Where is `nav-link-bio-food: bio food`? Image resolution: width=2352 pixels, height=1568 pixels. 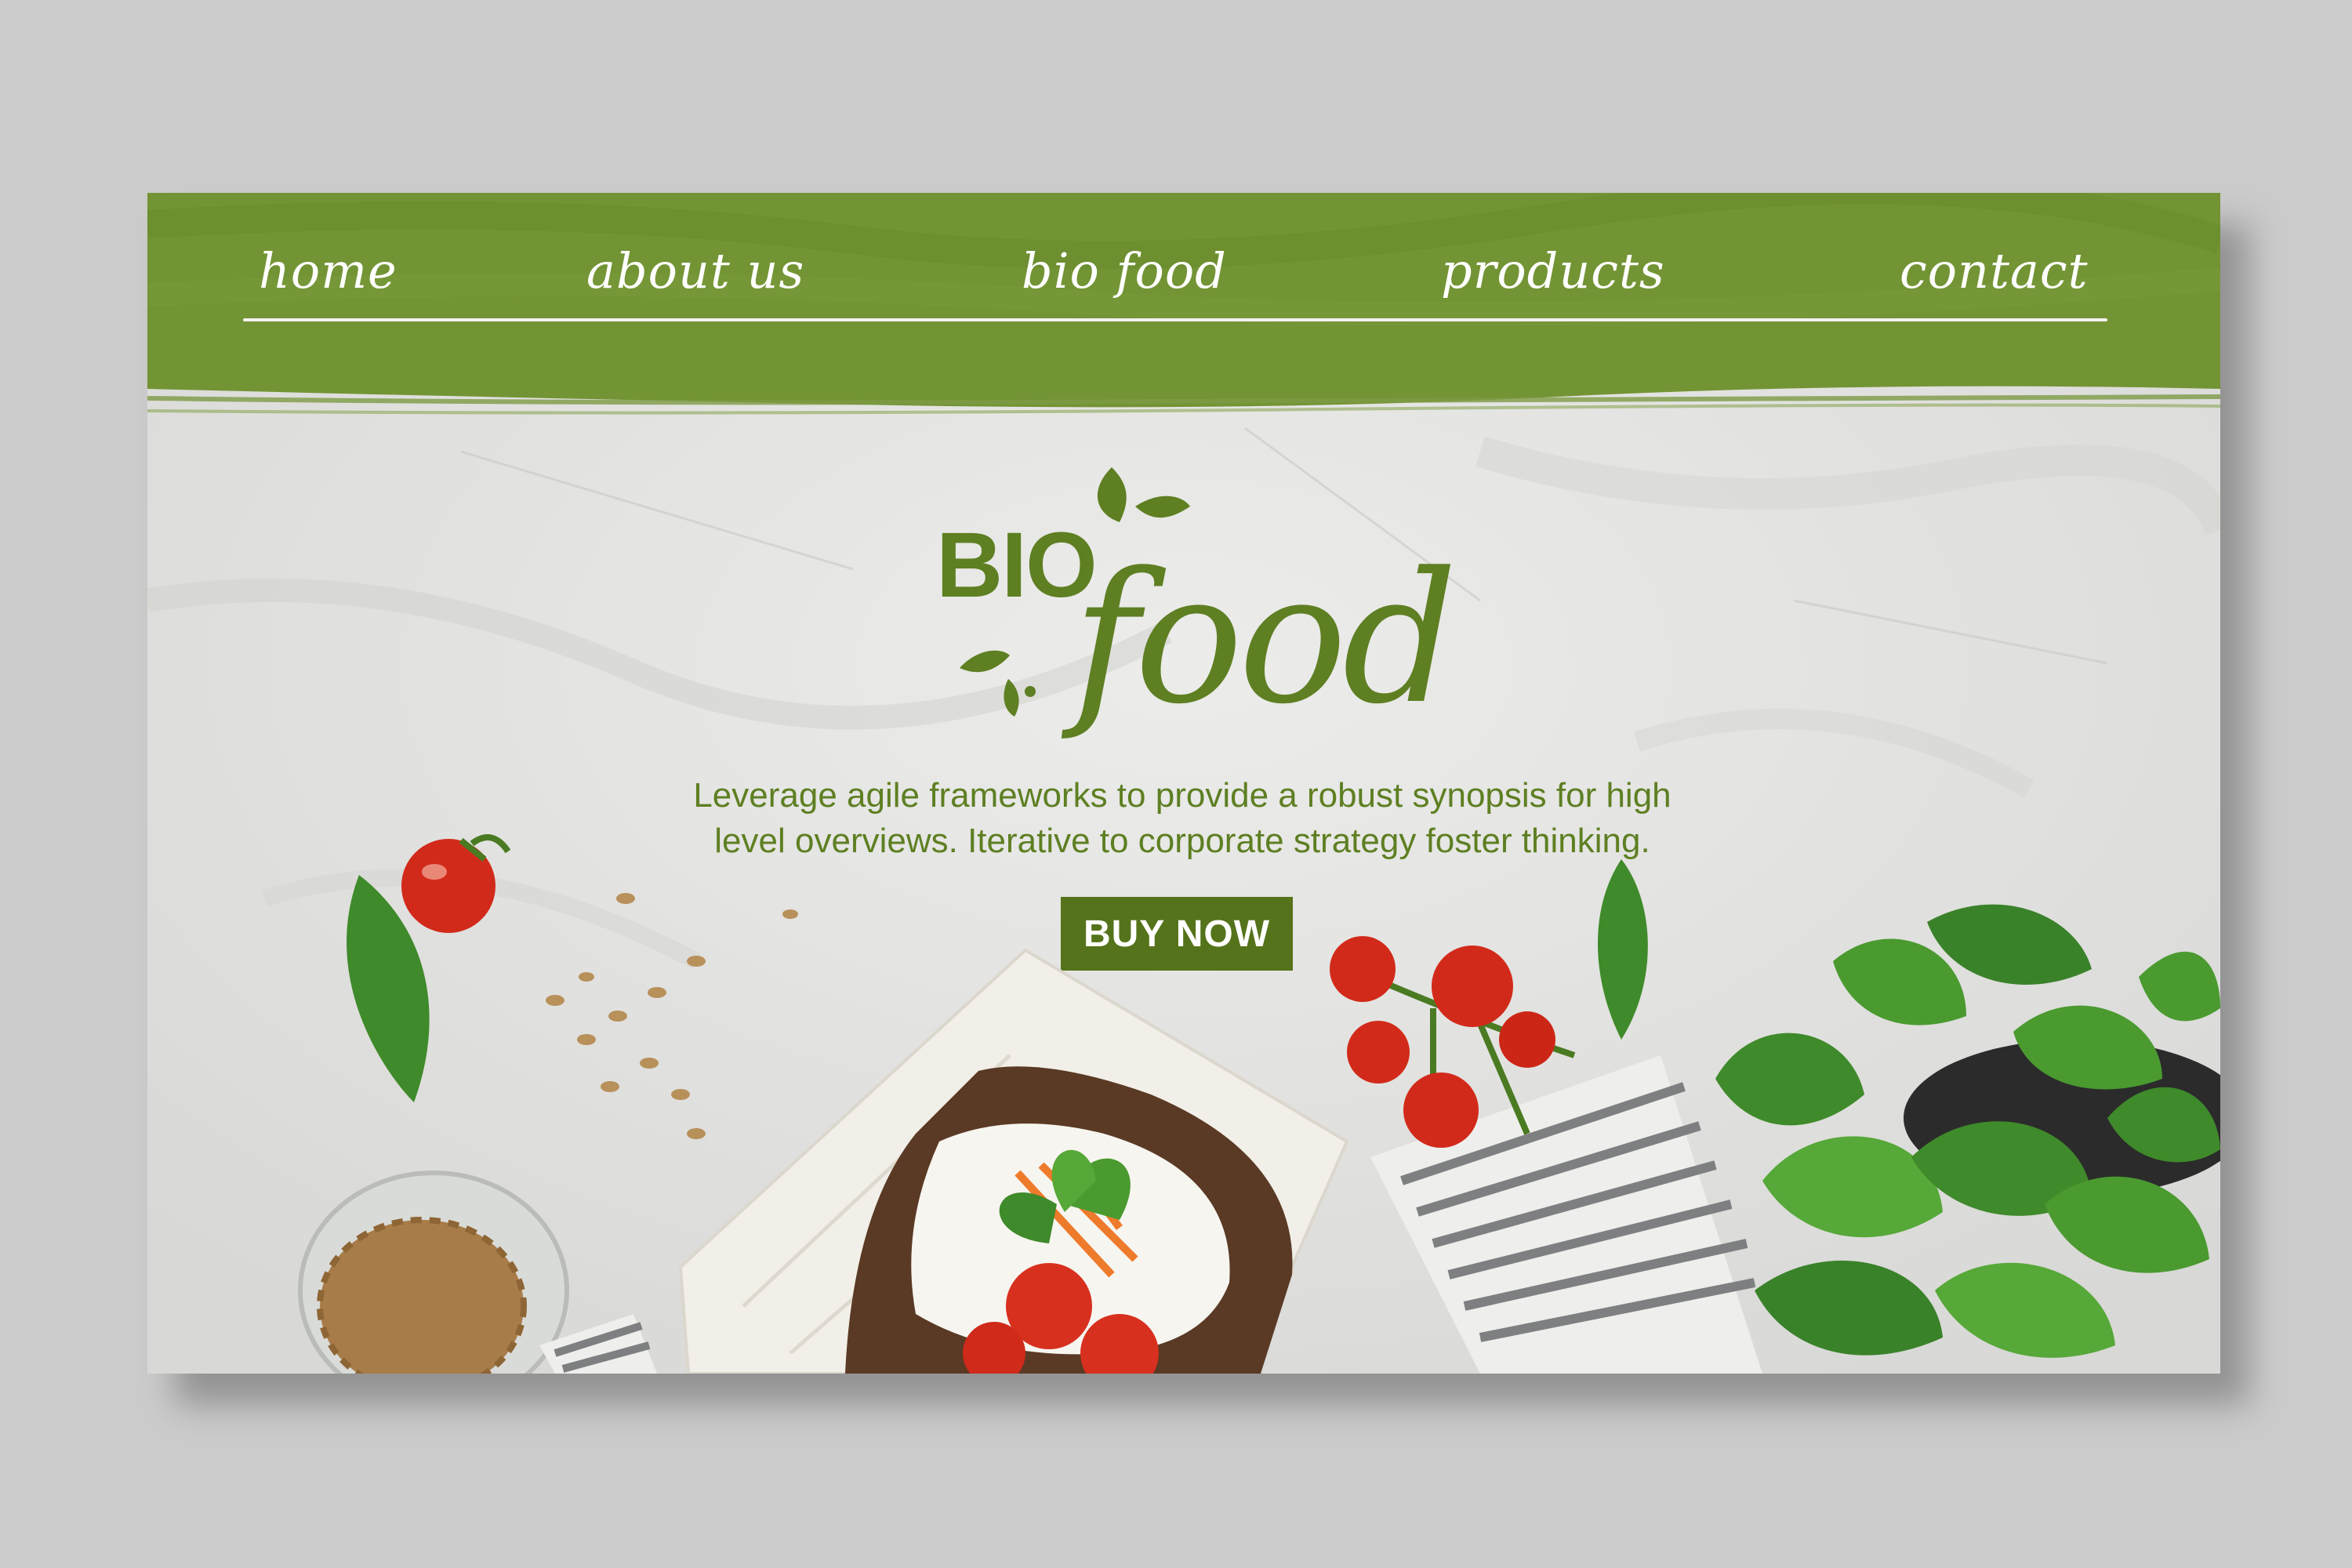 nav-link-bio-food: bio food is located at coordinates (1124, 271).